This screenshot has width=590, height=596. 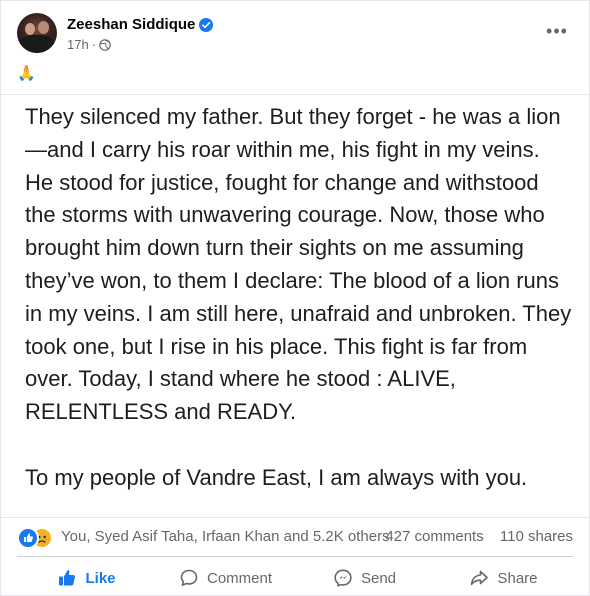 What do you see at coordinates (343, 578) in the screenshot?
I see `messenger-icon` at bounding box center [343, 578].